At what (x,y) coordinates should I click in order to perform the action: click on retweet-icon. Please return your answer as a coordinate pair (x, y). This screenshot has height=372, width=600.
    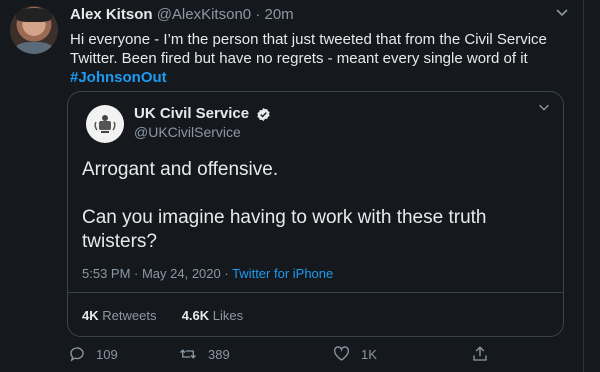
    Looking at the image, I should click on (188, 354).